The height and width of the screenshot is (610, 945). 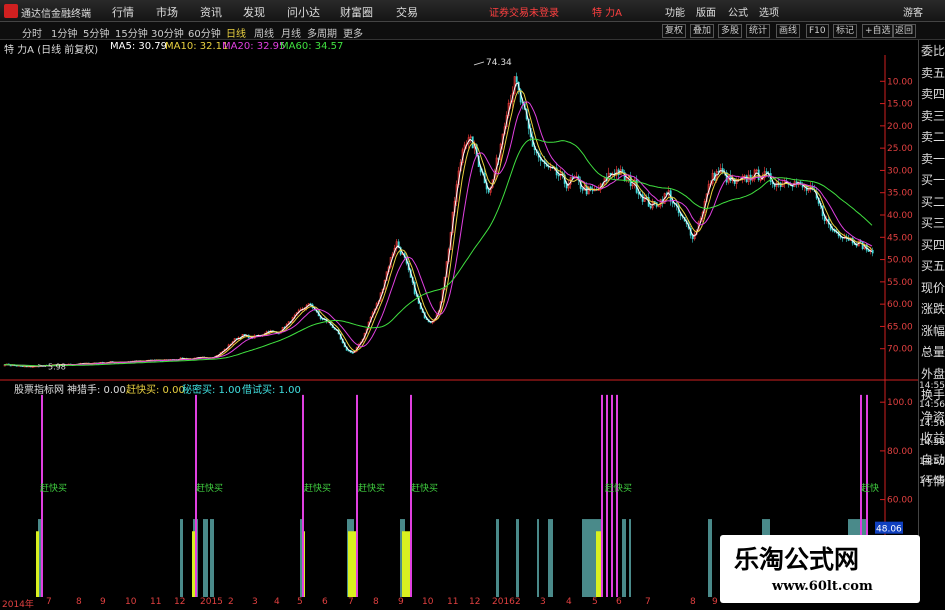 I want to click on price-tick-label: 55.00, so click(x=900, y=283).